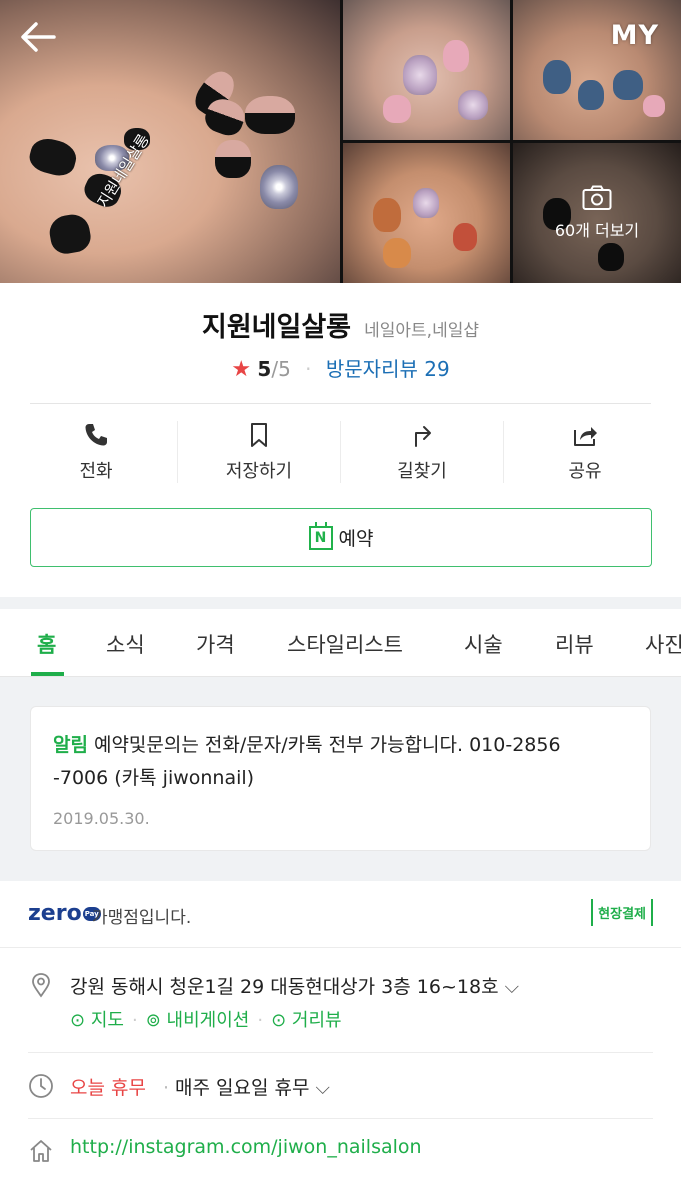 The height and width of the screenshot is (1181, 681). I want to click on rating-score: 5, so click(264, 369).